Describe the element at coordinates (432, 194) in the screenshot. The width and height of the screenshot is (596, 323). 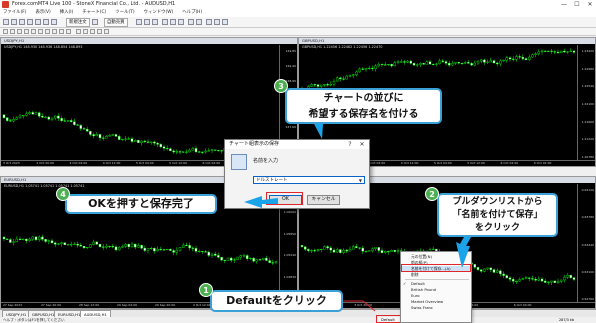
I see `step2-badge: 2` at that location.